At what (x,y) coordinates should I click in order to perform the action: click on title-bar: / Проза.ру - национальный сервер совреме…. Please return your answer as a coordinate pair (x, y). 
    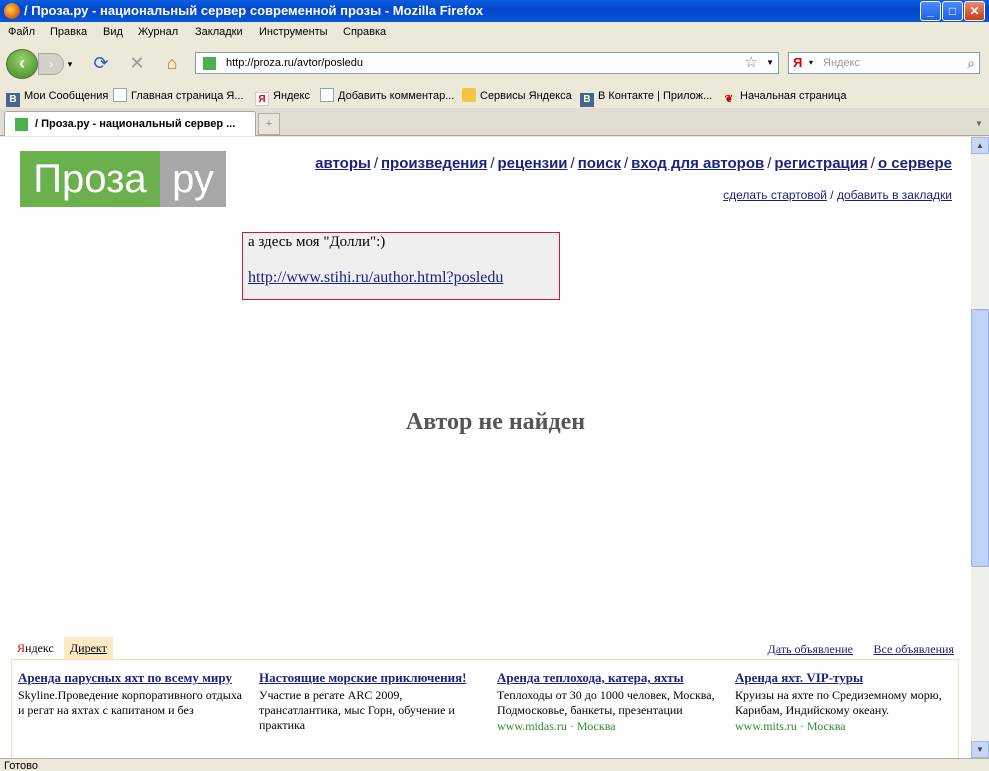
    Looking at the image, I should click on (494, 11).